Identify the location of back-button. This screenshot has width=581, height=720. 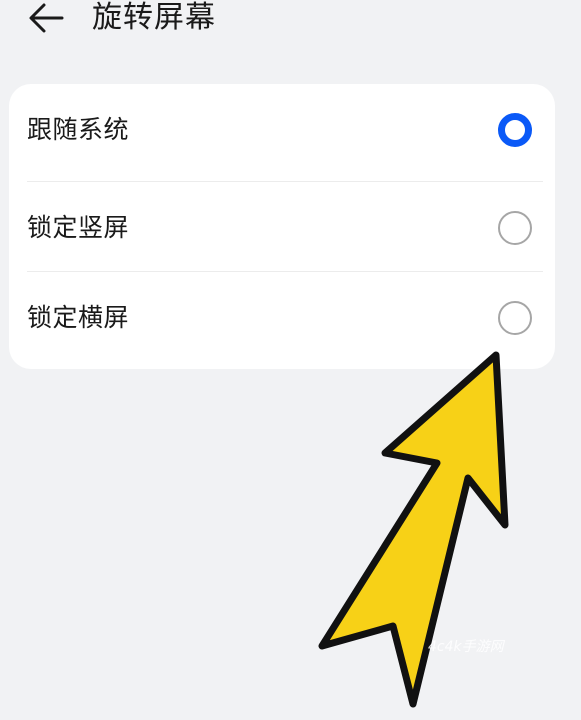
(46, 18).